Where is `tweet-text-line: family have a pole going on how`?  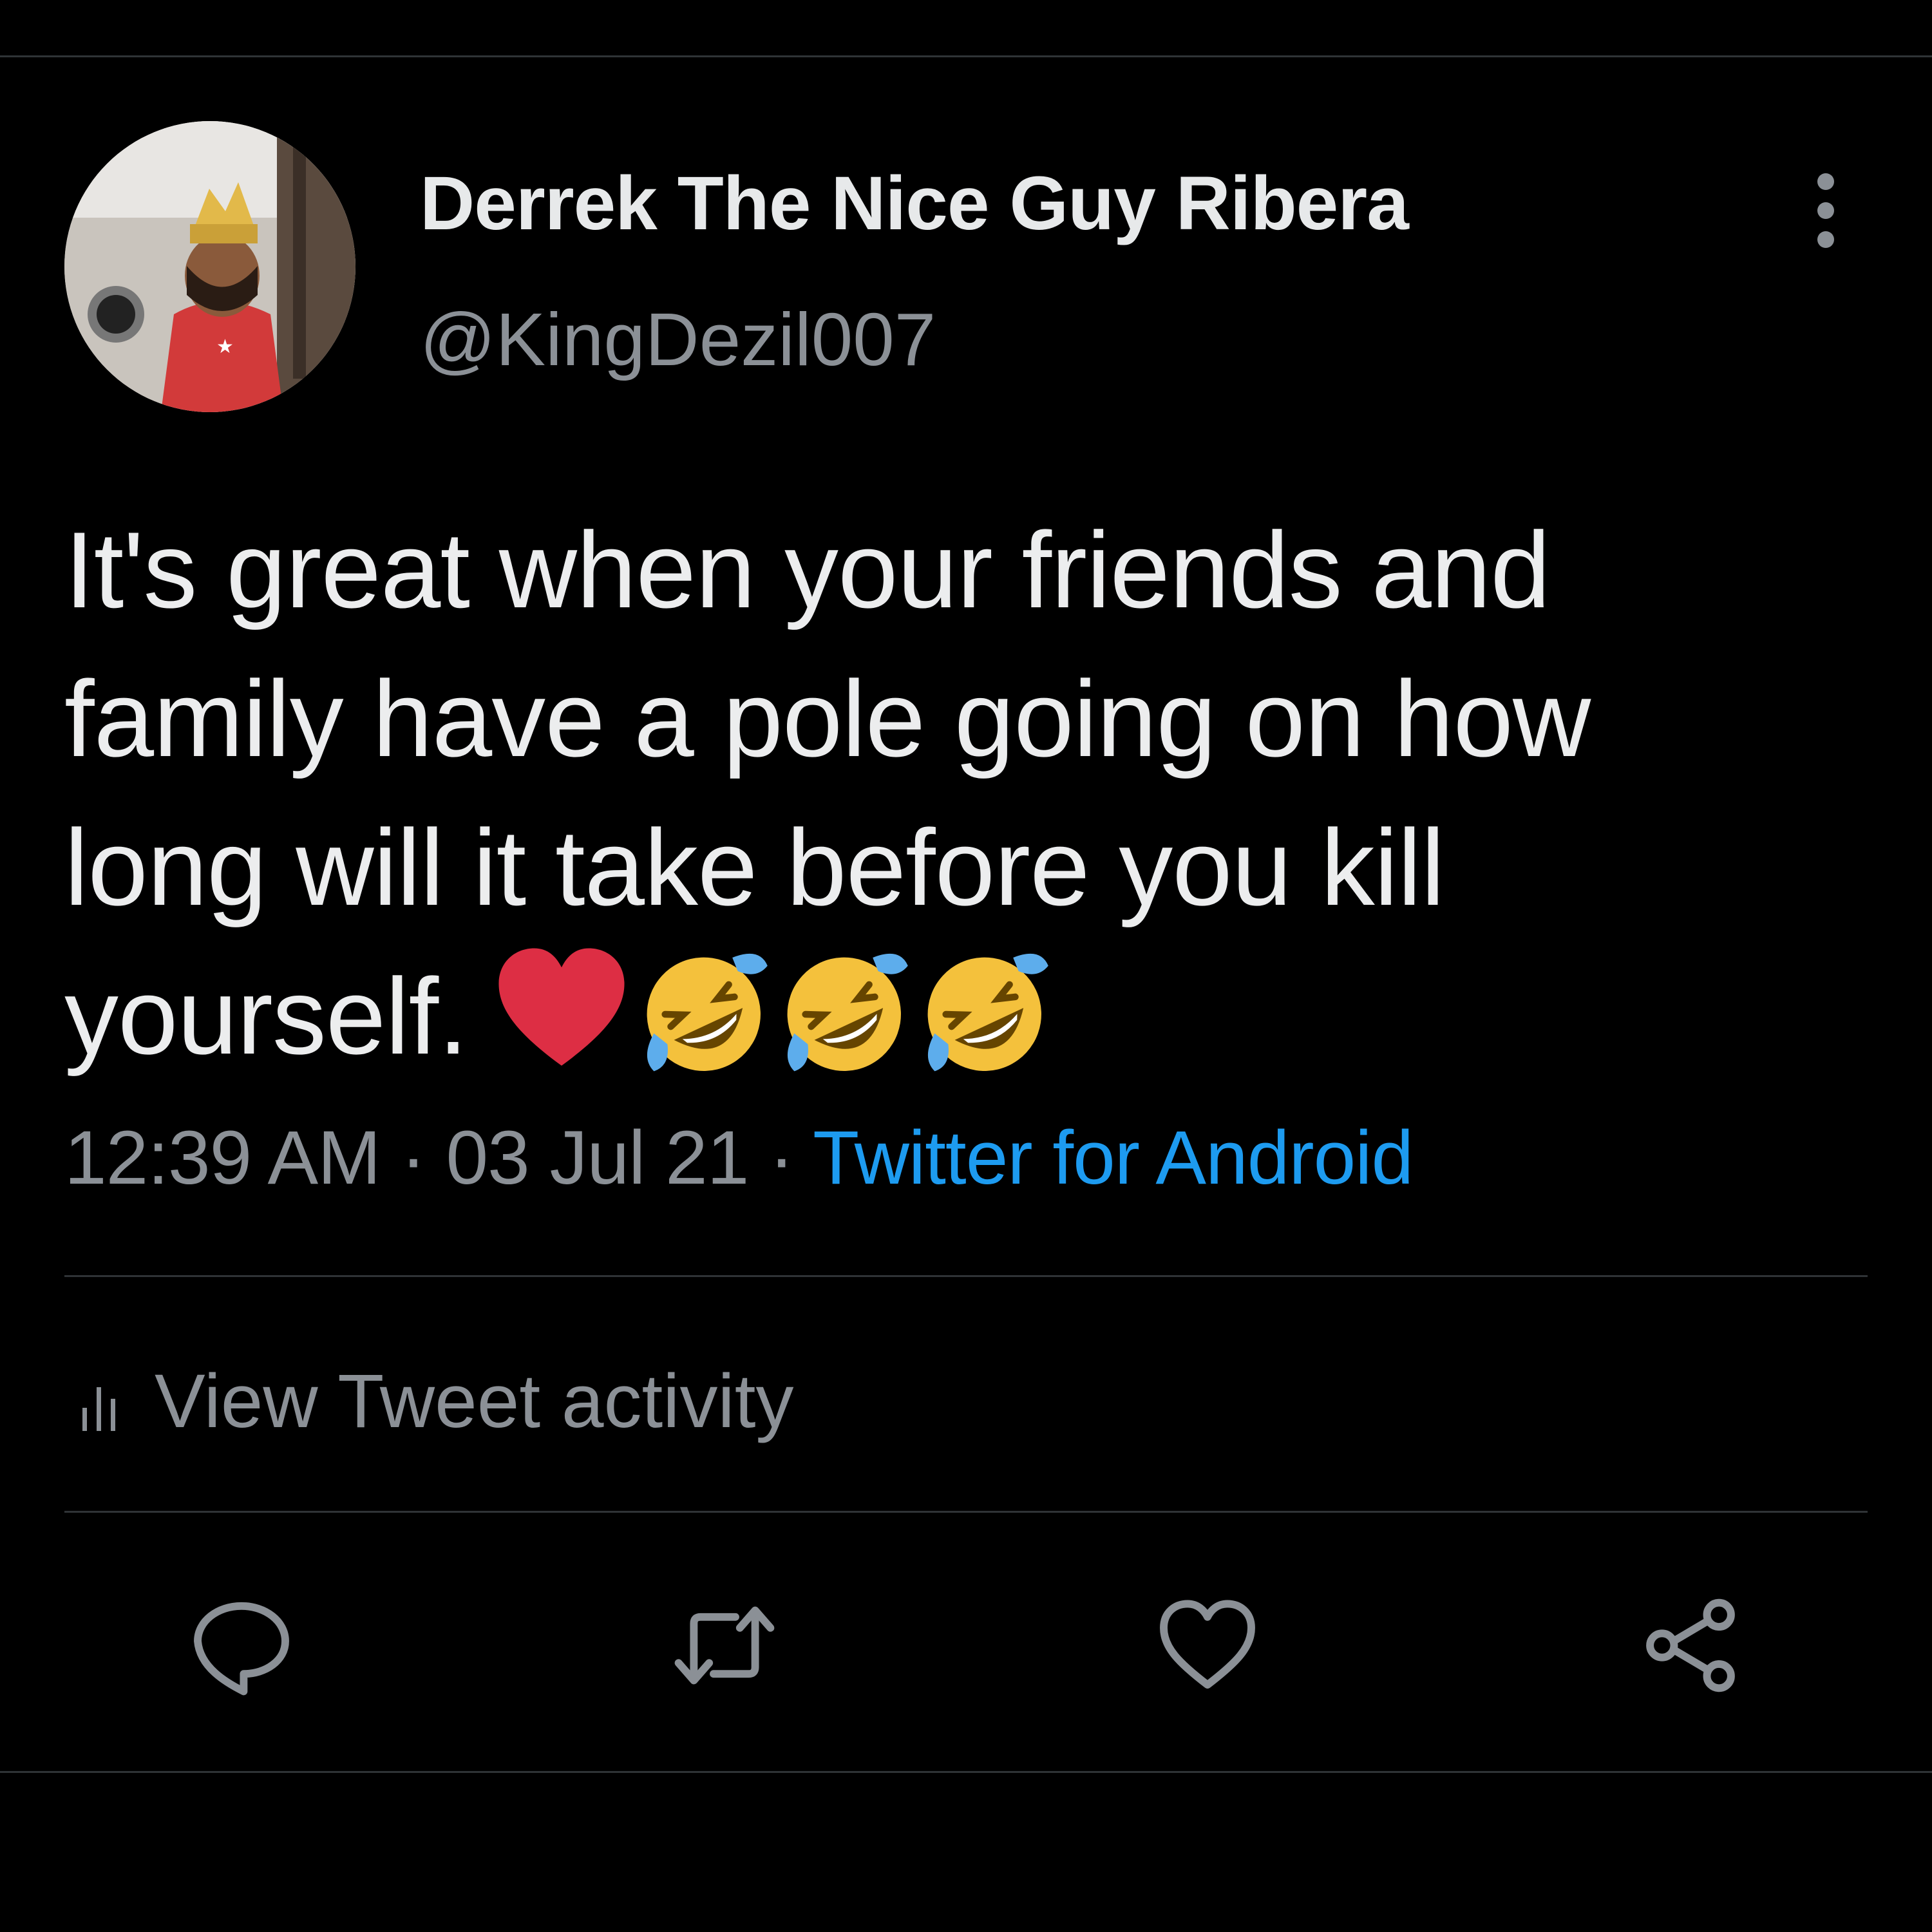
tweet-text-line: family have a pole going on how is located at coordinates (827, 718).